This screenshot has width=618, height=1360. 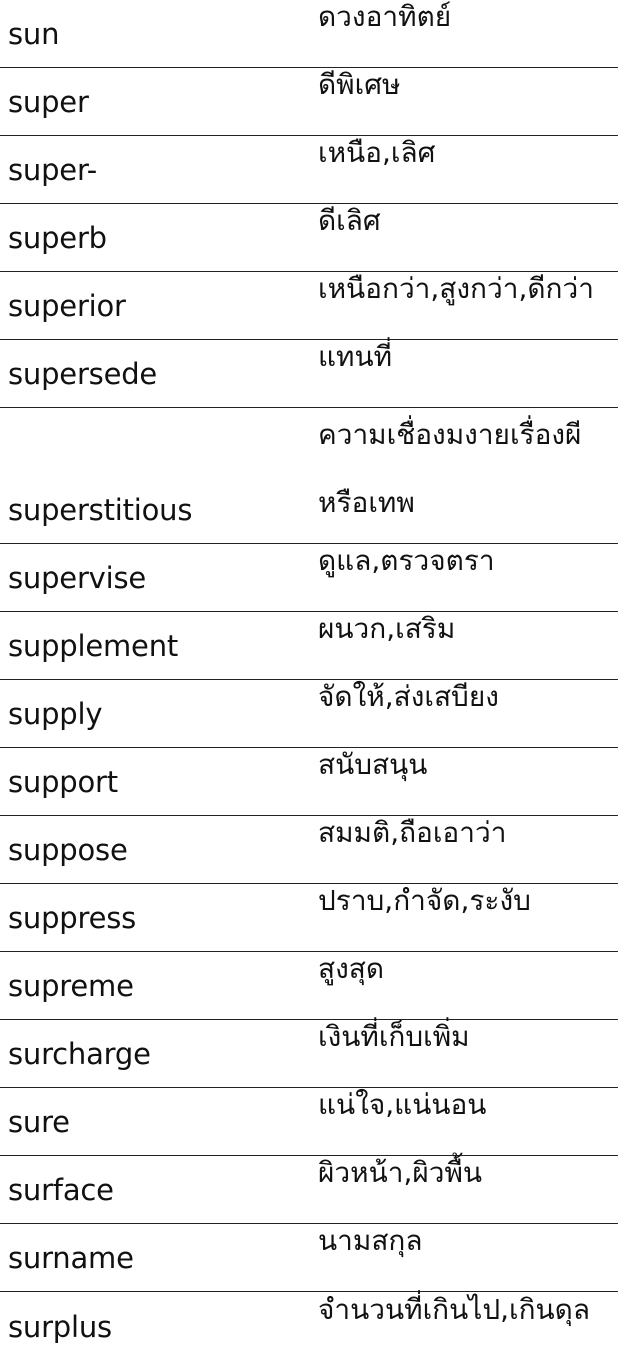 What do you see at coordinates (72, 918) in the screenshot?
I see `english-word: suppress` at bounding box center [72, 918].